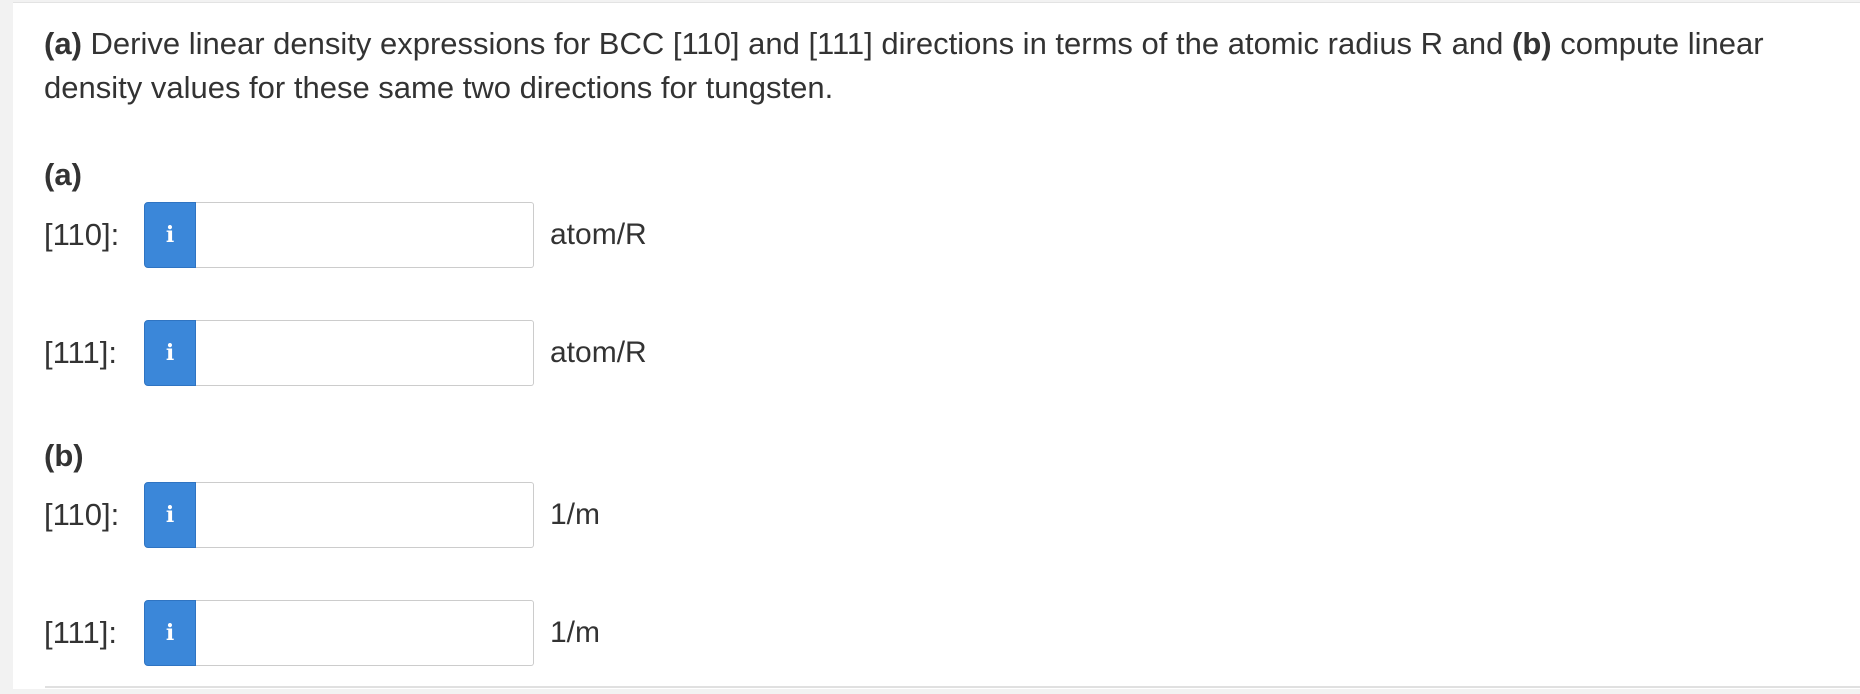 The width and height of the screenshot is (1860, 694). I want to click on part-a-marker: (a), so click(63, 43).